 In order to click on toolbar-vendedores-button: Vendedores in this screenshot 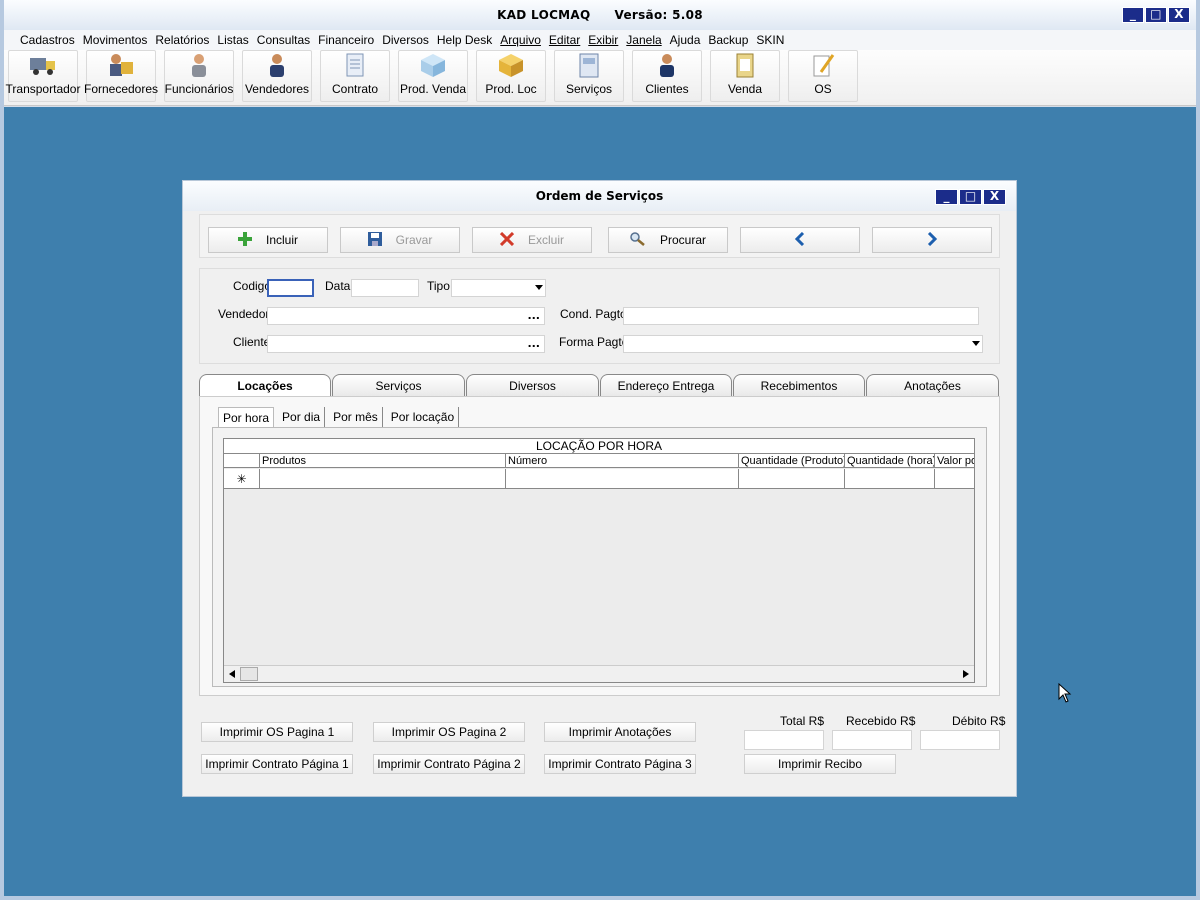, I will do `click(277, 76)`.